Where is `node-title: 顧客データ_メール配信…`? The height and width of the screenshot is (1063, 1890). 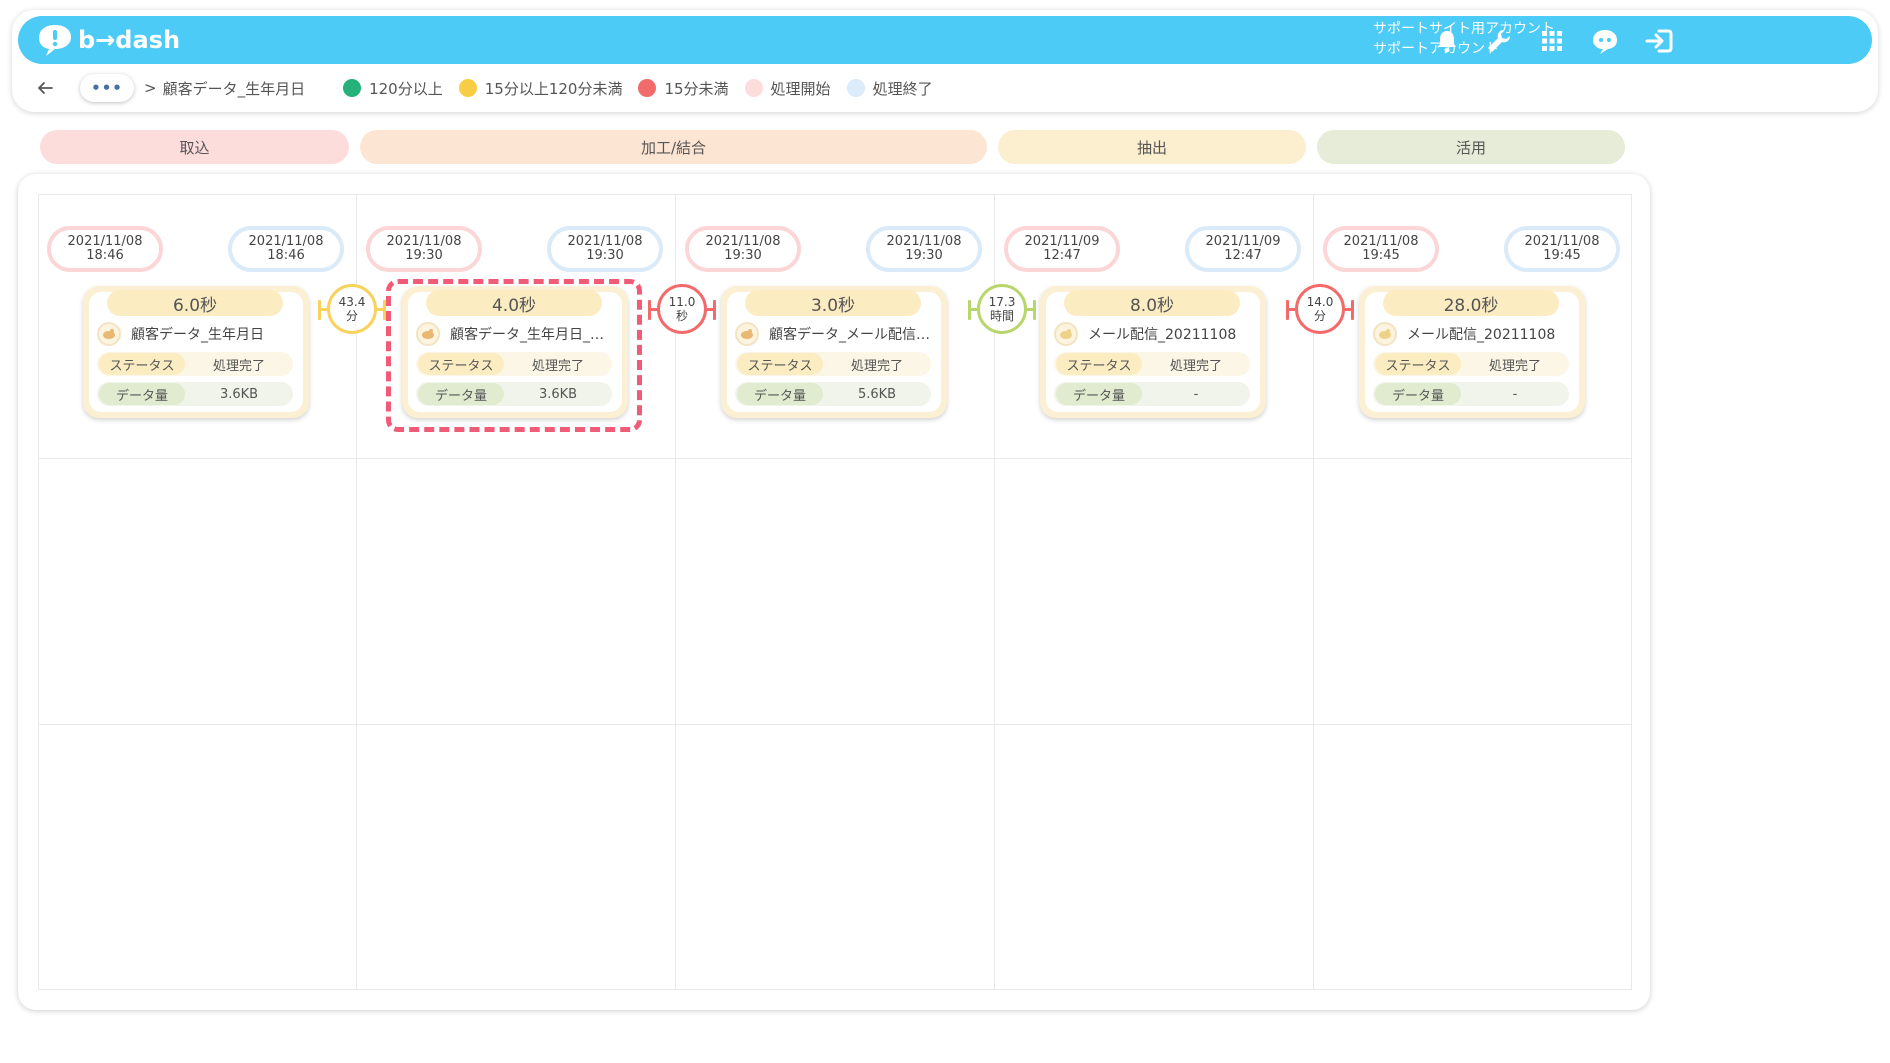 node-title: 顧客データ_メール配信… is located at coordinates (833, 334).